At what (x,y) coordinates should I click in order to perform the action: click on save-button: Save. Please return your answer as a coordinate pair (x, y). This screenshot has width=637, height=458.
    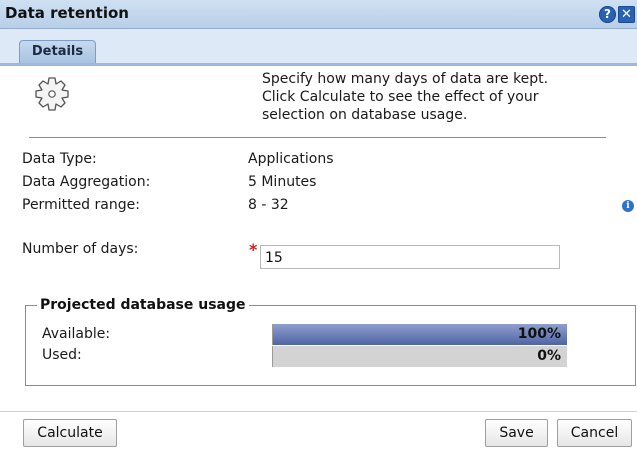
    Looking at the image, I should click on (516, 433).